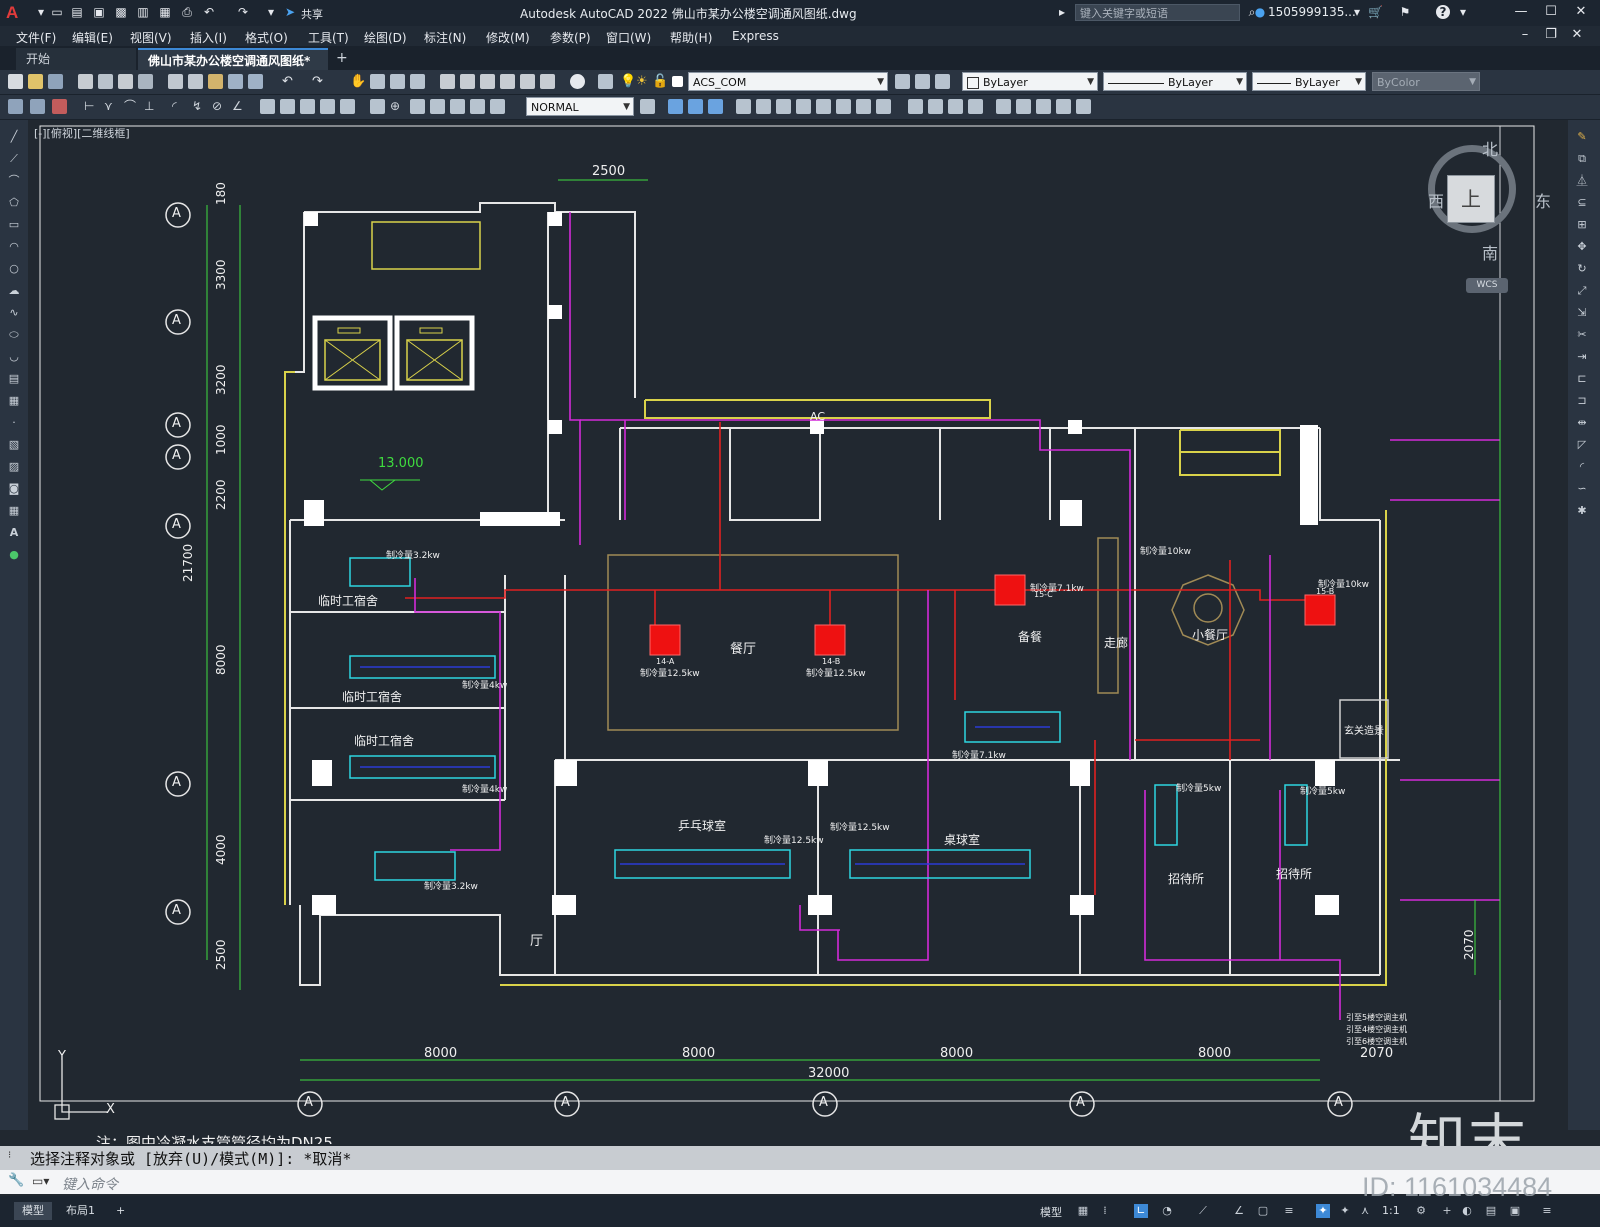 The height and width of the screenshot is (1227, 1600). Describe the element at coordinates (1551, 35) in the screenshot. I see `doc-restore-button: ❐` at that location.